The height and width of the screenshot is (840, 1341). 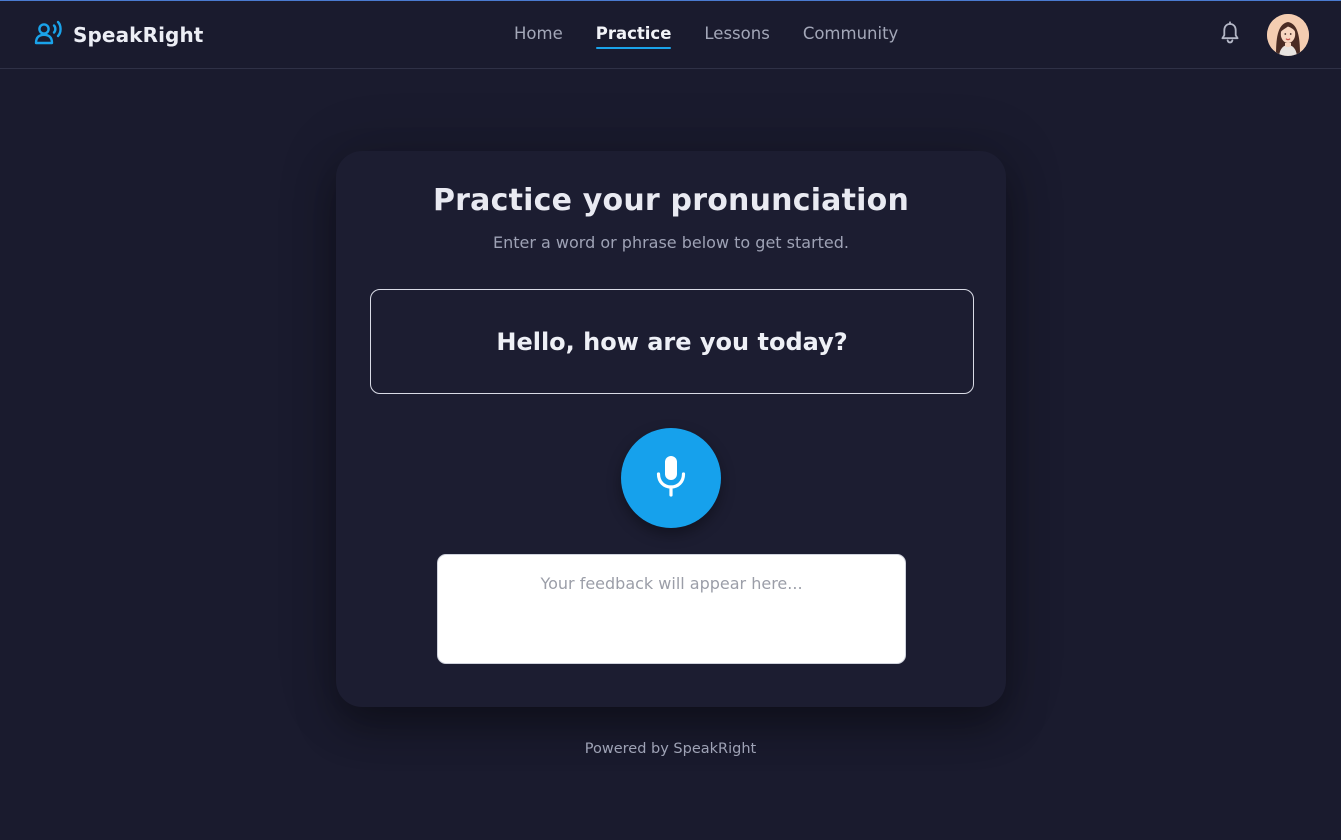 I want to click on speaker-logo-icon, so click(x=49, y=35).